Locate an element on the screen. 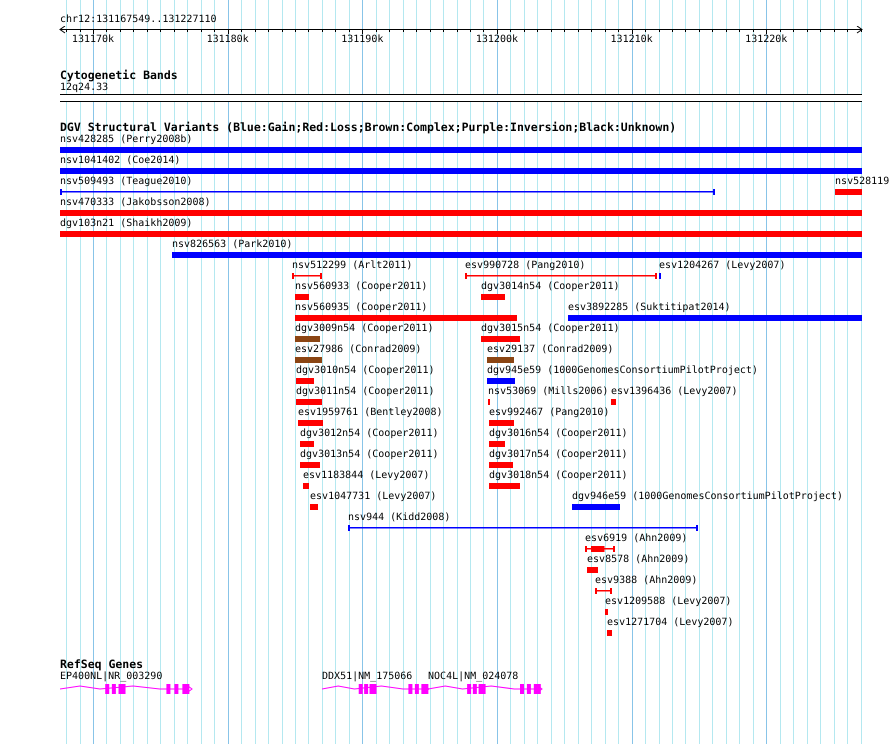  gene-label: EP400NL|NR_003290 is located at coordinates (111, 677).